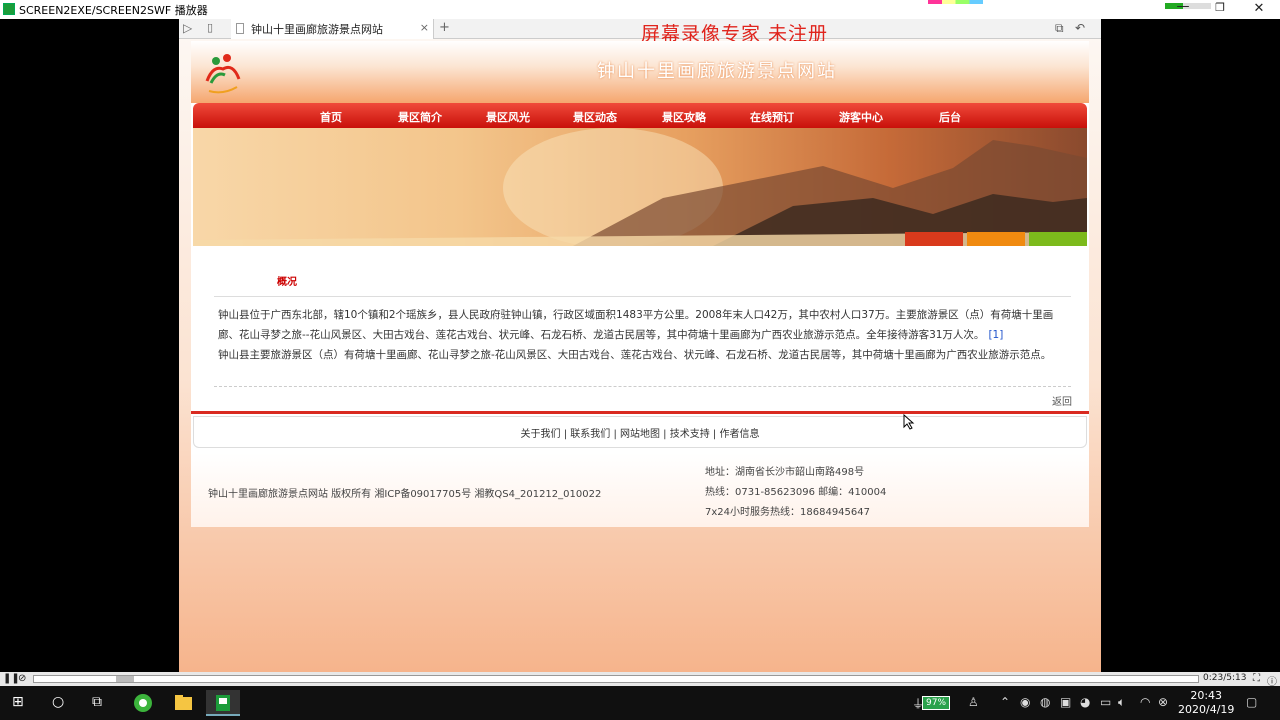  Describe the element at coordinates (1206, 695) in the screenshot. I see `clock-time: 20:43` at that location.